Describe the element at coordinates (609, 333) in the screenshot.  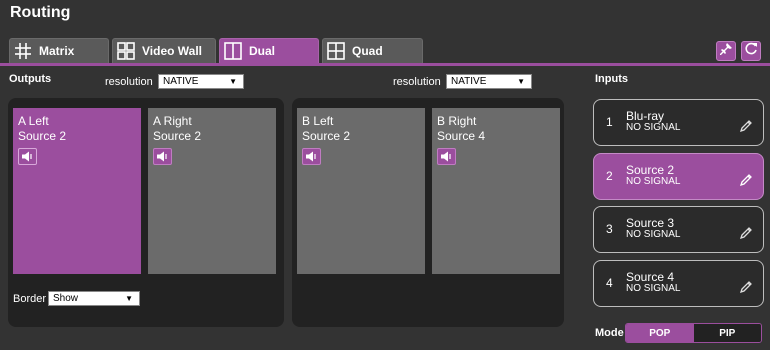
I see `mode-label: Mode` at that location.